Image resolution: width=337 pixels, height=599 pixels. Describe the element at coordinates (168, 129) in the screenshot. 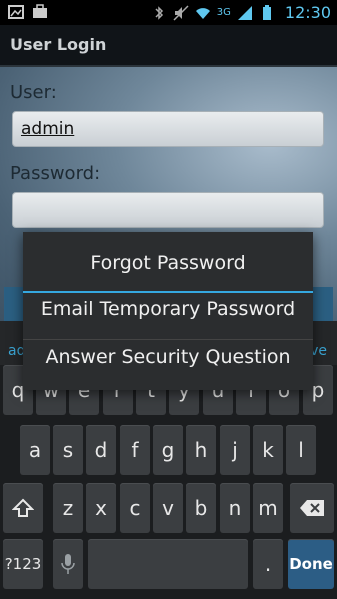

I see `user-input: admin` at that location.